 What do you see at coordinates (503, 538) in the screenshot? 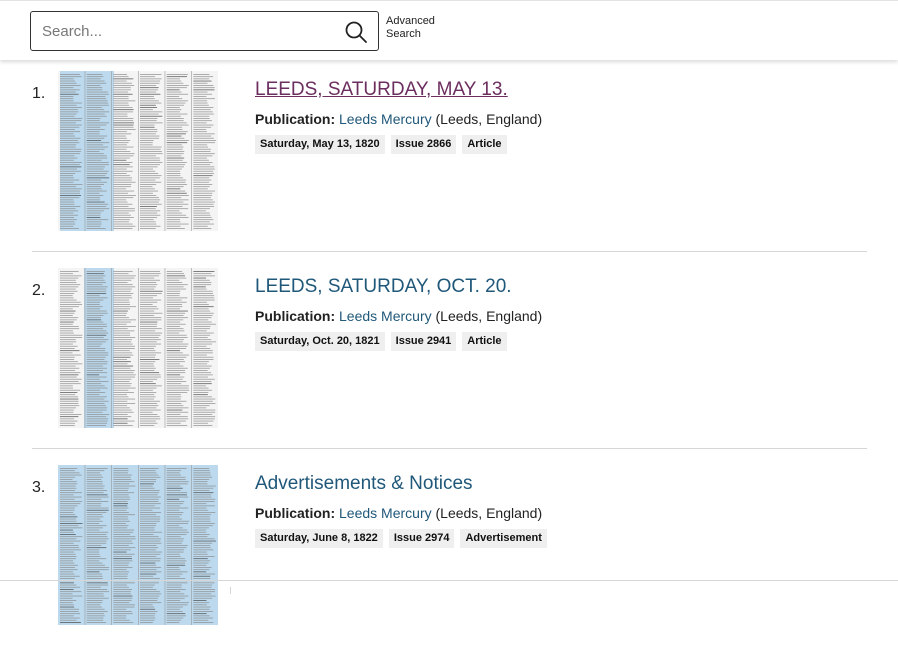
I see `type-tag: Advertisement` at bounding box center [503, 538].